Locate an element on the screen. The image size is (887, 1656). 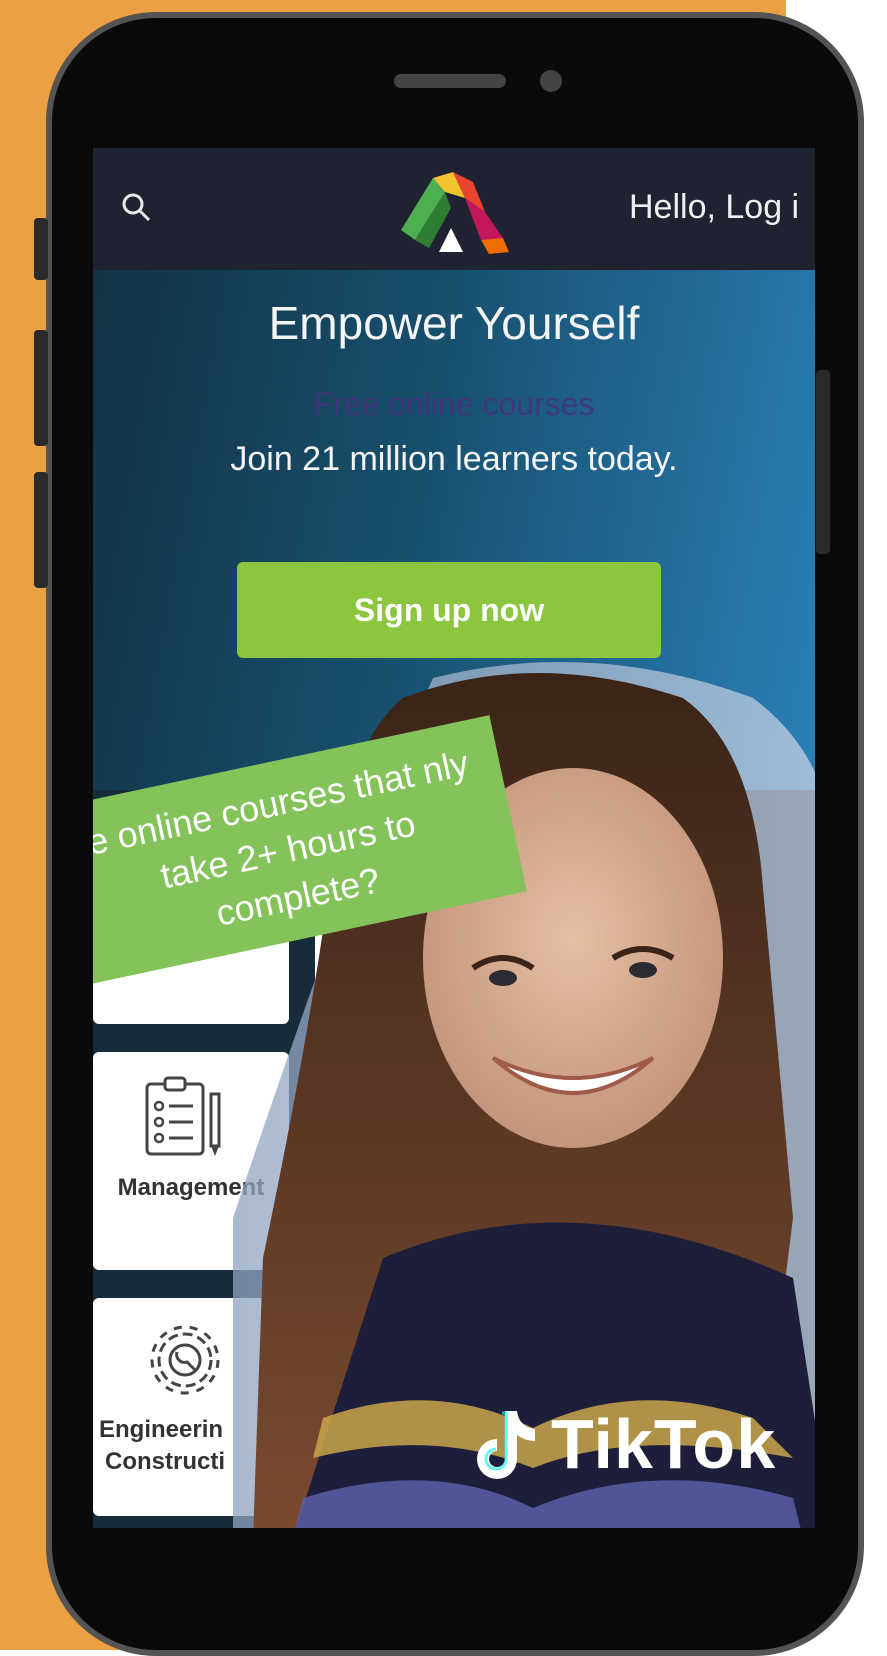
login-link: Hello, Log i is located at coordinates (714, 207).